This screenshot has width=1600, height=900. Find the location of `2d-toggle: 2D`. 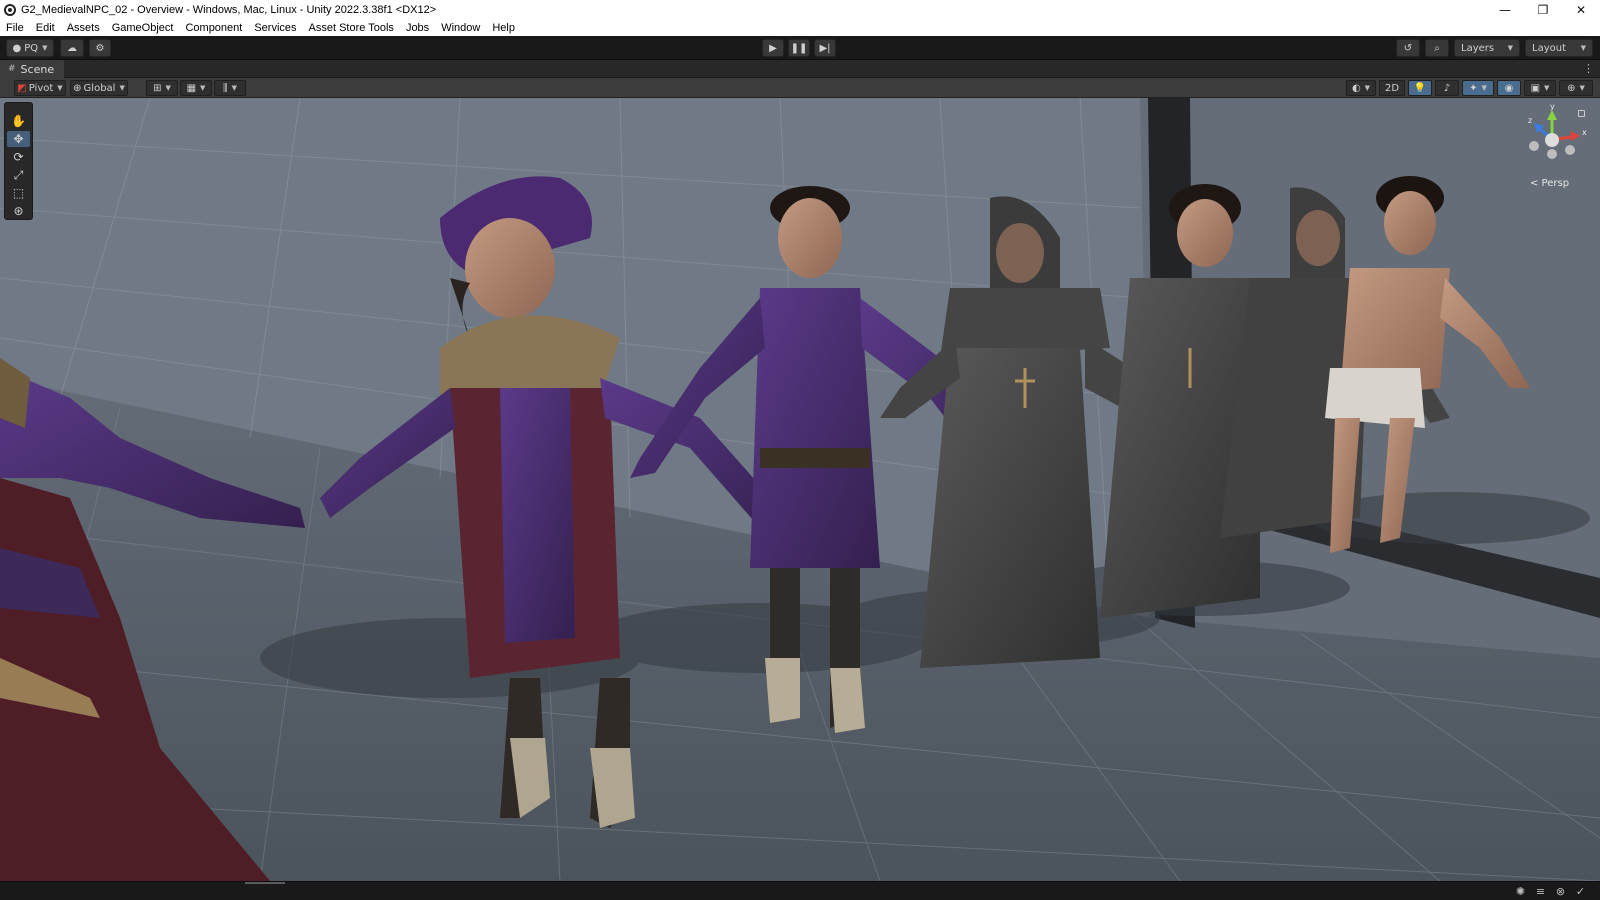

2d-toggle: 2D is located at coordinates (1392, 88).